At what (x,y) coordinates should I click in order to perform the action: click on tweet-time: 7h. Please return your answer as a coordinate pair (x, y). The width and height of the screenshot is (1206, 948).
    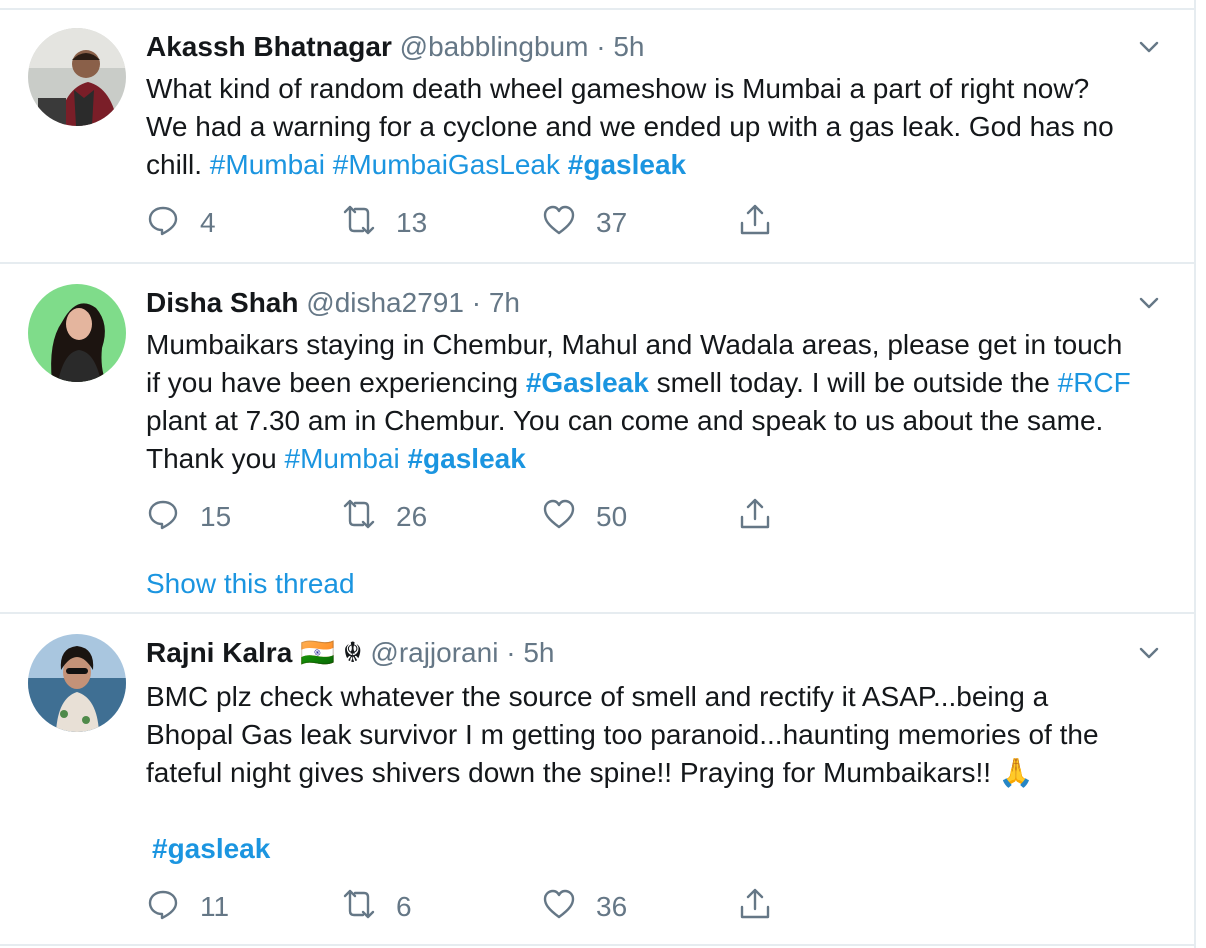
    Looking at the image, I should click on (504, 302).